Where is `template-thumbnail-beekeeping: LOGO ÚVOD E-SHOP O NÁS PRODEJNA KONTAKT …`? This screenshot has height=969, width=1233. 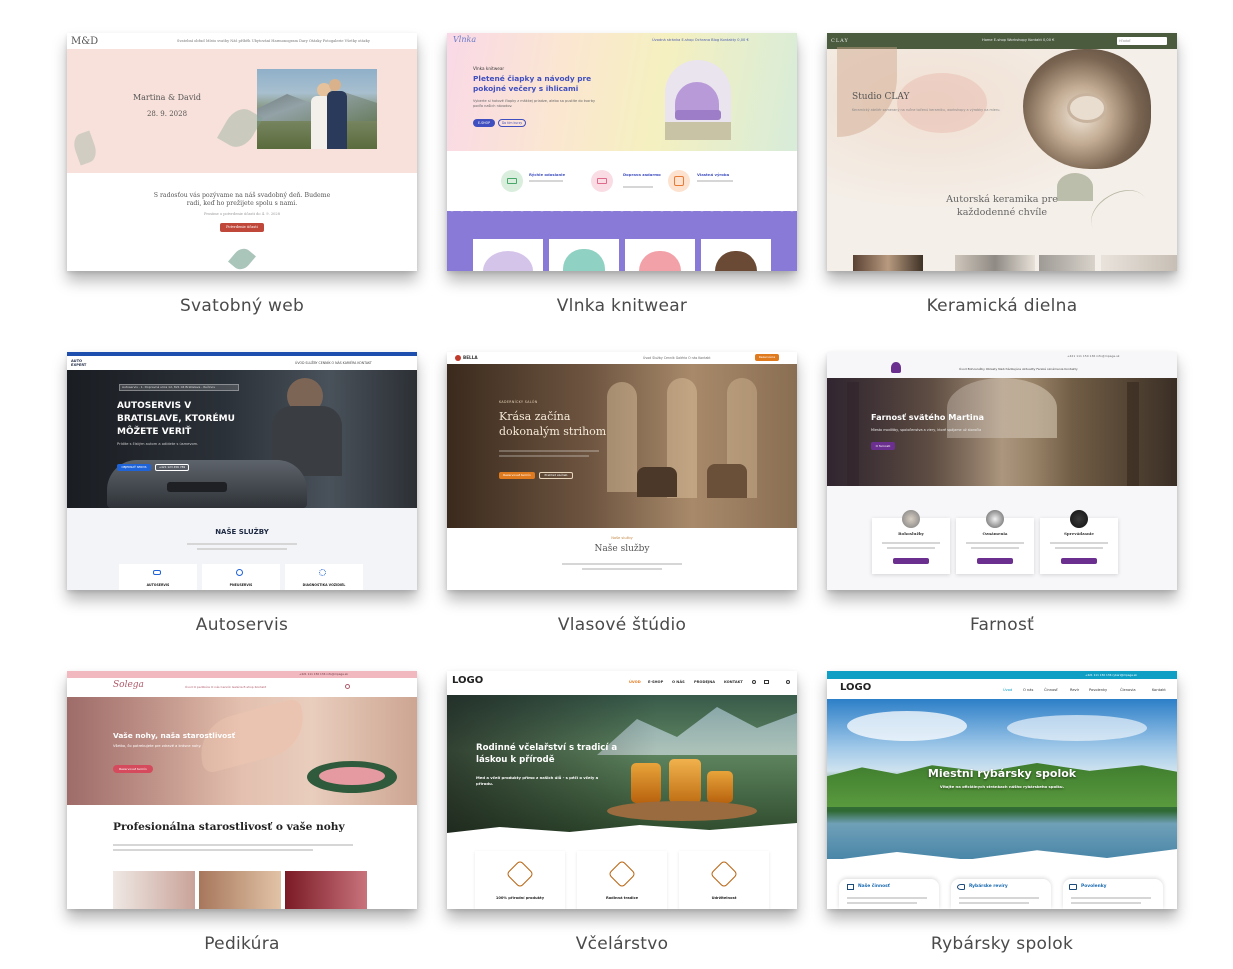 template-thumbnail-beekeeping: LOGO ÚVOD E-SHOP O NÁS PRODEJNA KONTAKT … is located at coordinates (622, 790).